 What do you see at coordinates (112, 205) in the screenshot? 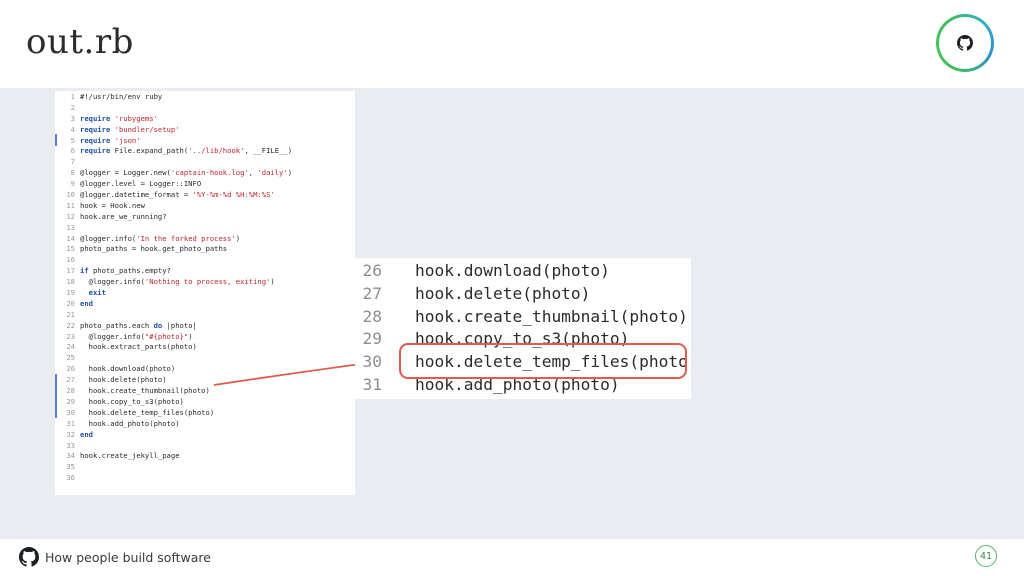
I see `code-text: hook = Hook.new` at bounding box center [112, 205].